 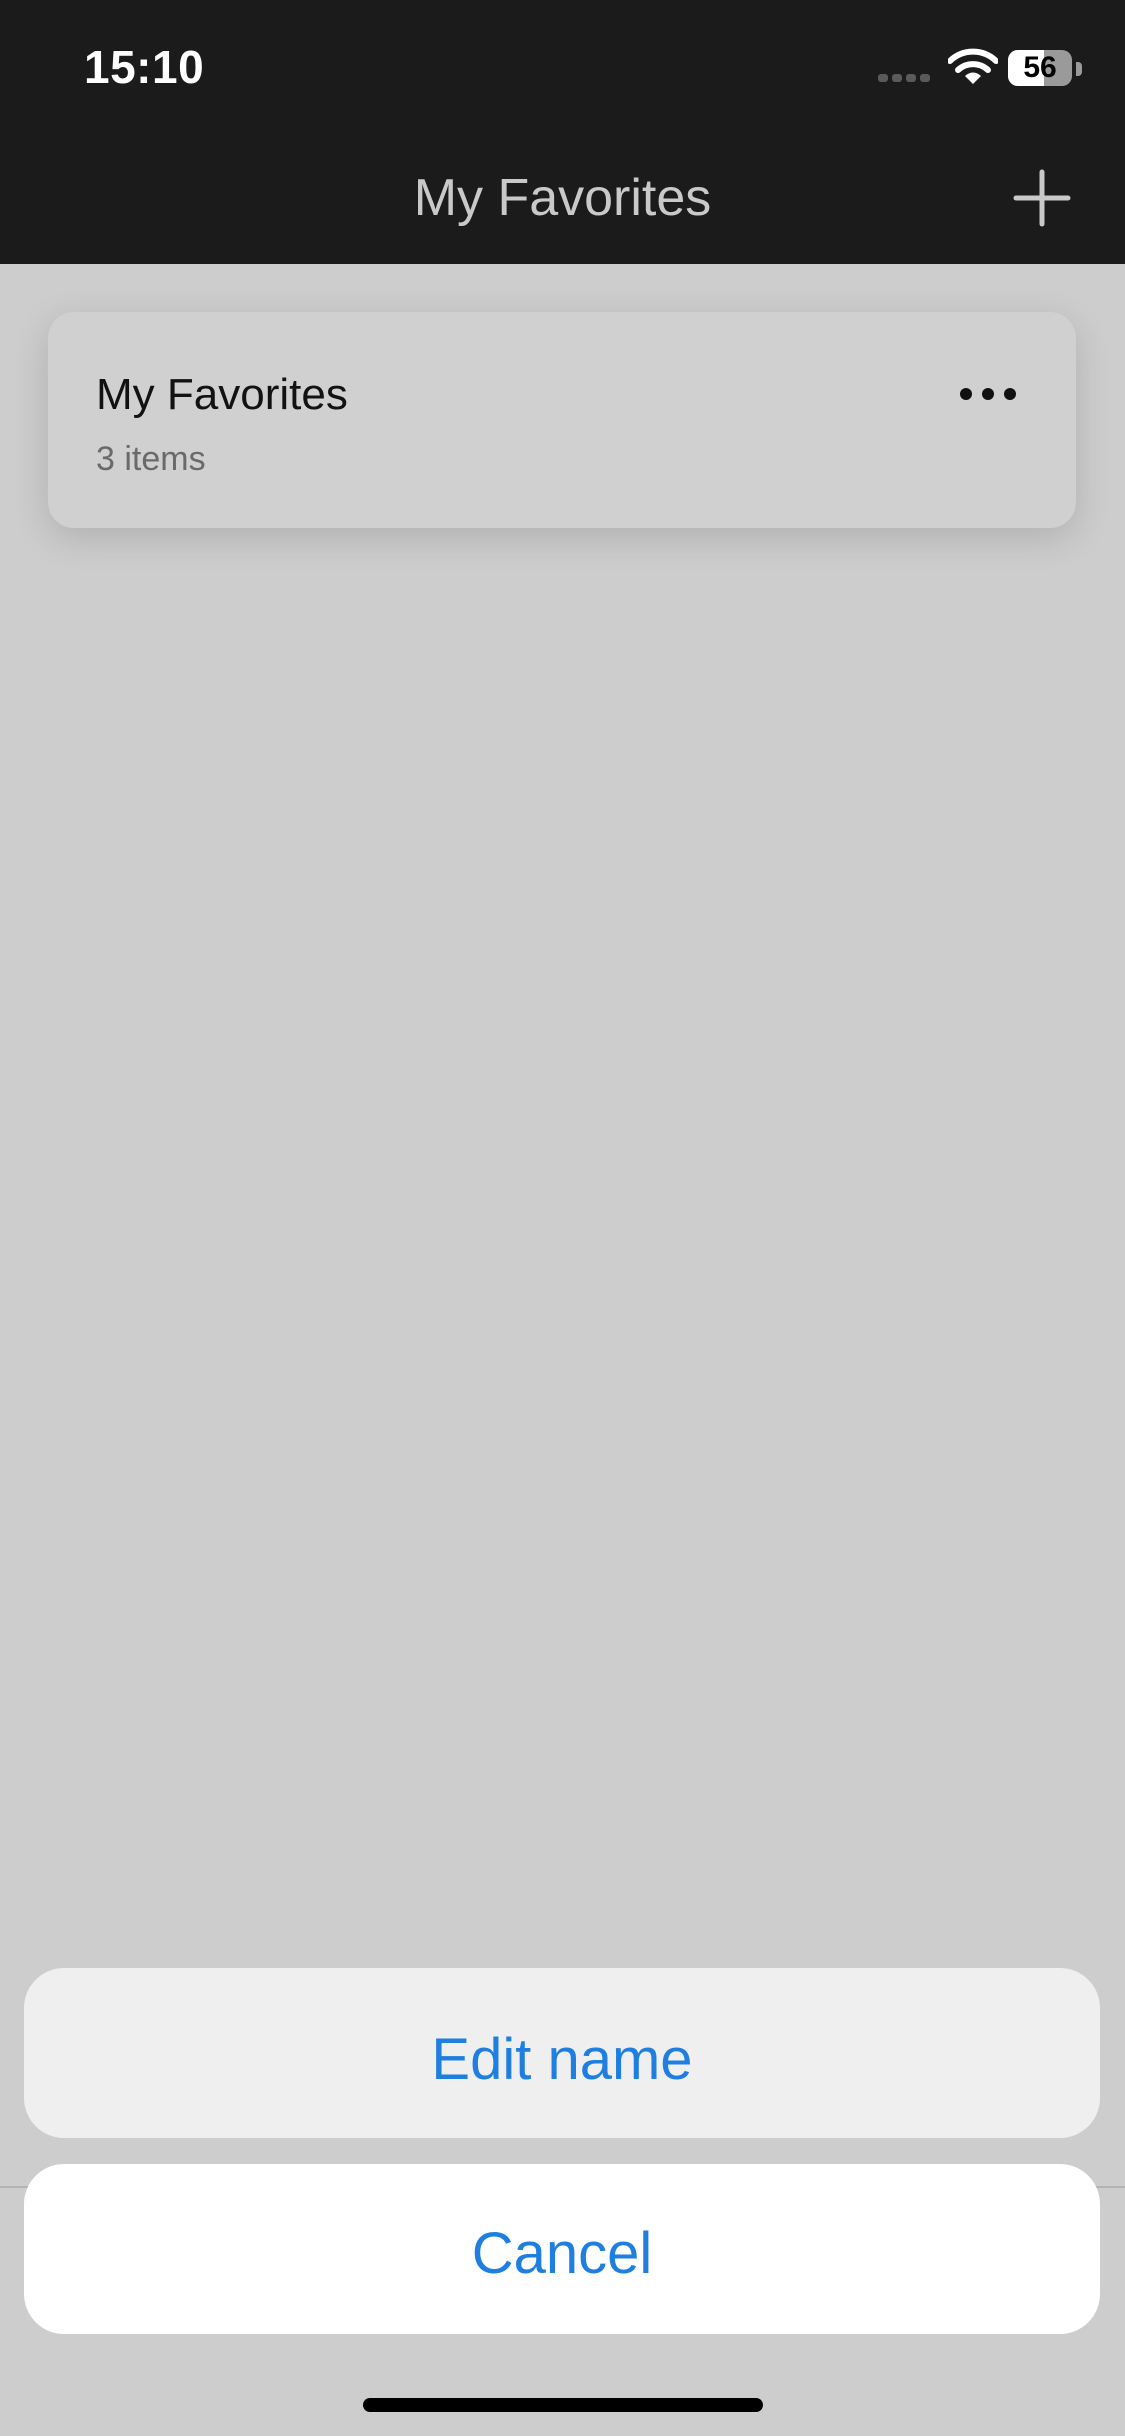 I want to click on battery-icon: 56, so click(x=1040, y=68).